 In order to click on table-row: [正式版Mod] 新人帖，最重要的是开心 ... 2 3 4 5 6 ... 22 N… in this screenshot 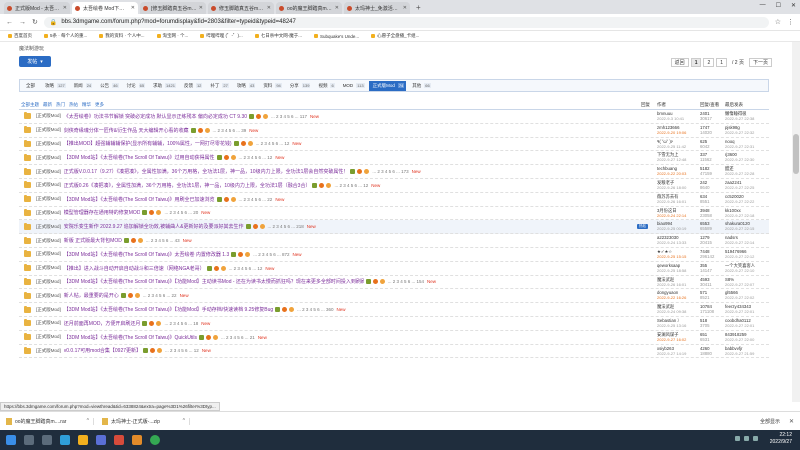, I will do `click(394, 296)`.